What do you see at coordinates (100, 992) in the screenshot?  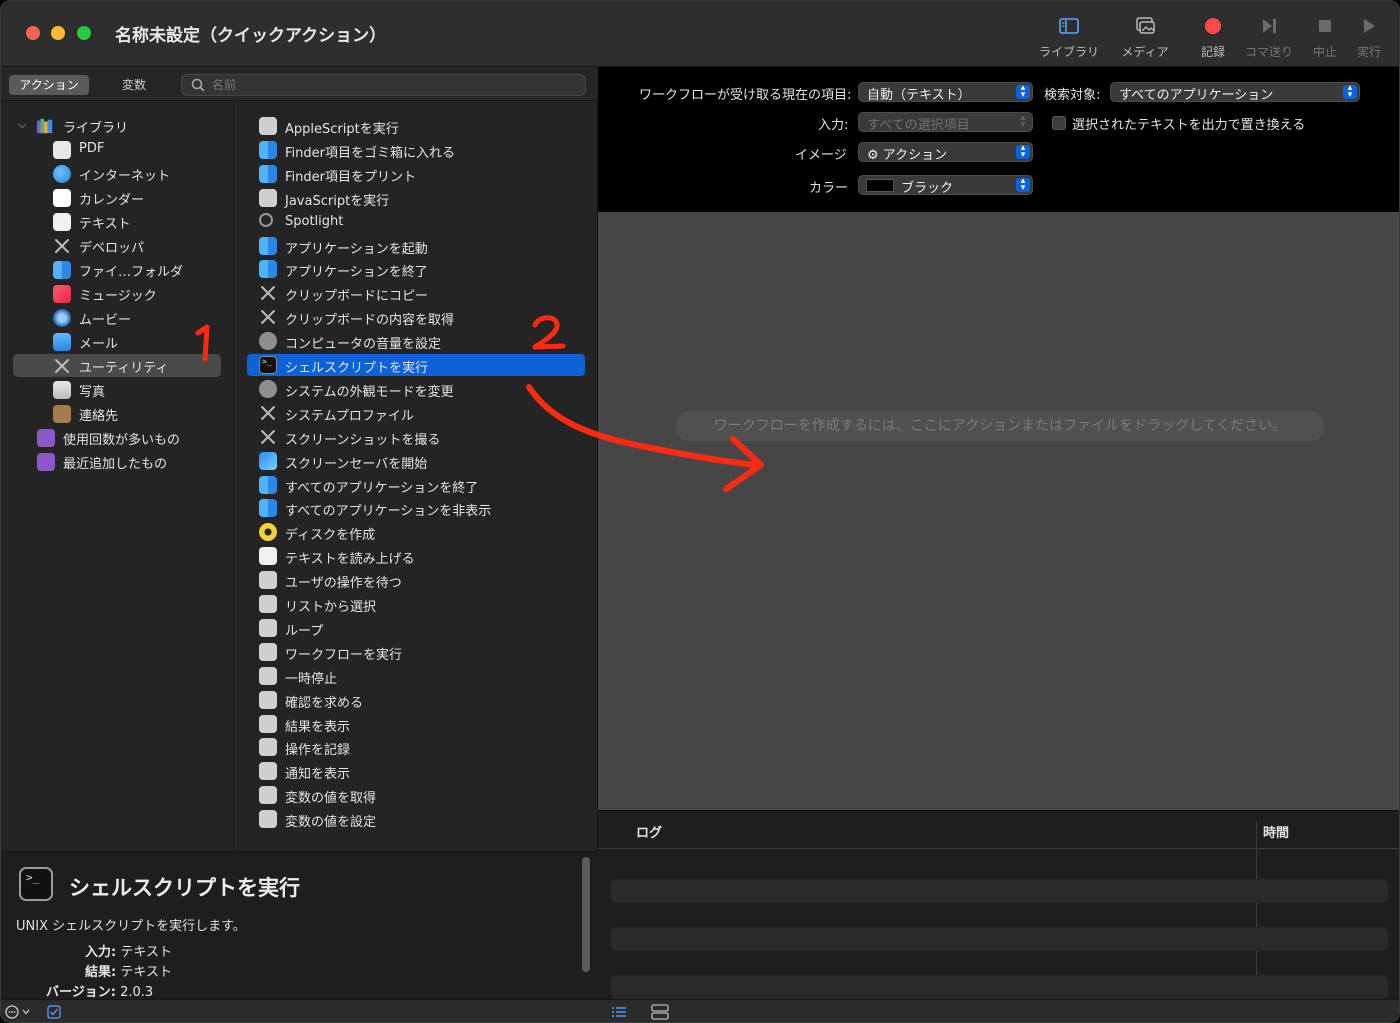 I see `description-version: バージョン: 2.0.3` at bounding box center [100, 992].